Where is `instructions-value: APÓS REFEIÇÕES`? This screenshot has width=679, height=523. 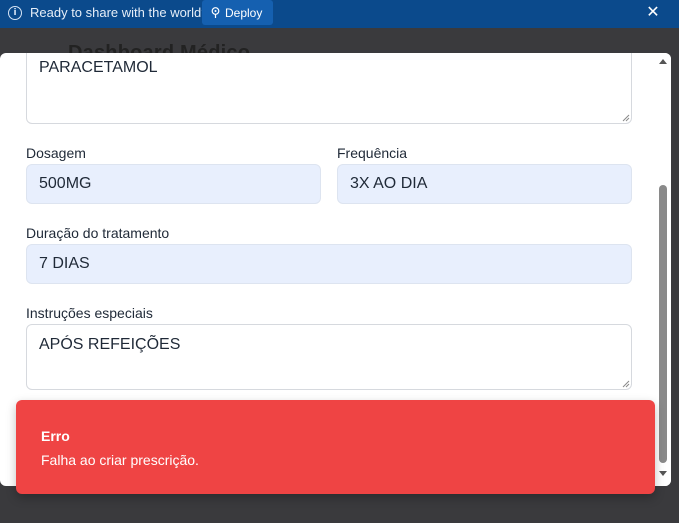 instructions-value: APÓS REFEIÇÕES is located at coordinates (110, 344).